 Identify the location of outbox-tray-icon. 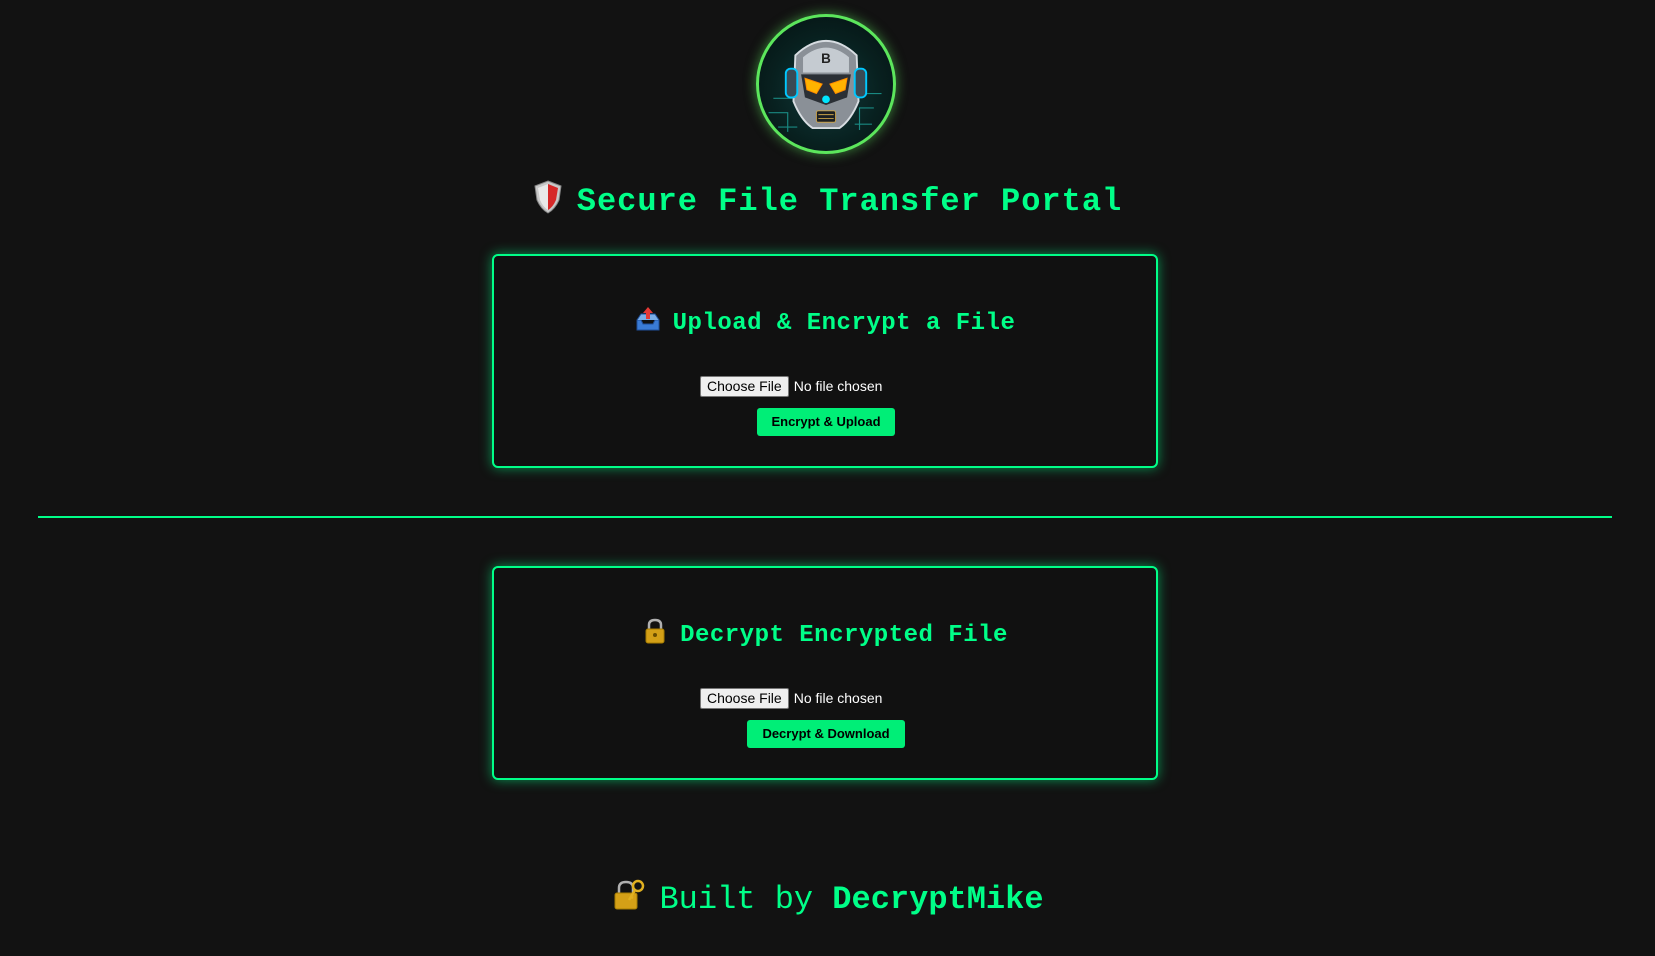
(648, 319).